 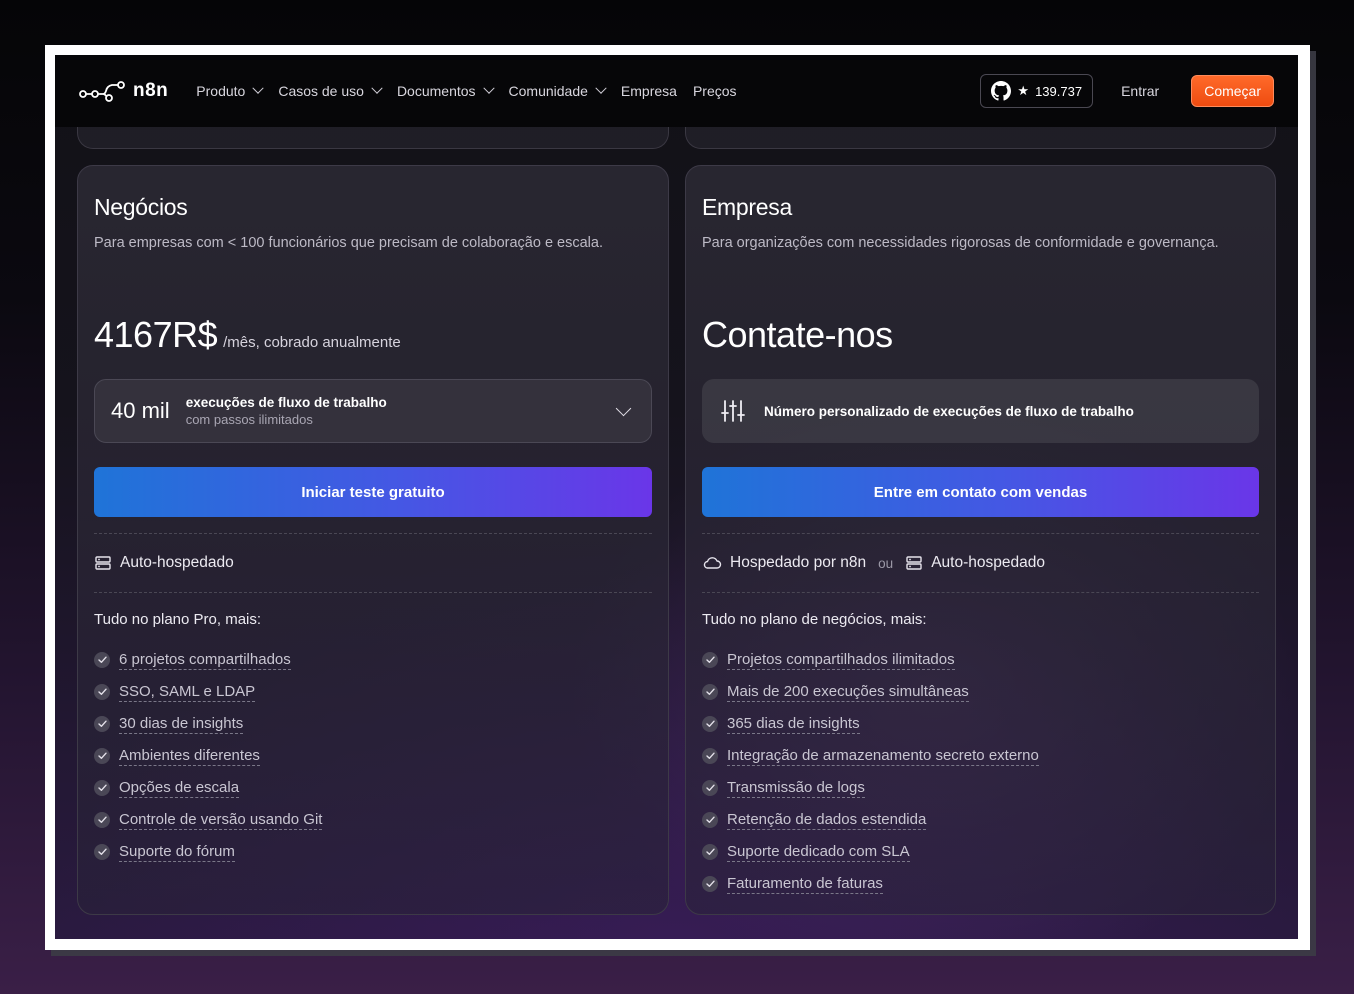 What do you see at coordinates (373, 788) in the screenshot?
I see `feature-item: Opções de escala` at bounding box center [373, 788].